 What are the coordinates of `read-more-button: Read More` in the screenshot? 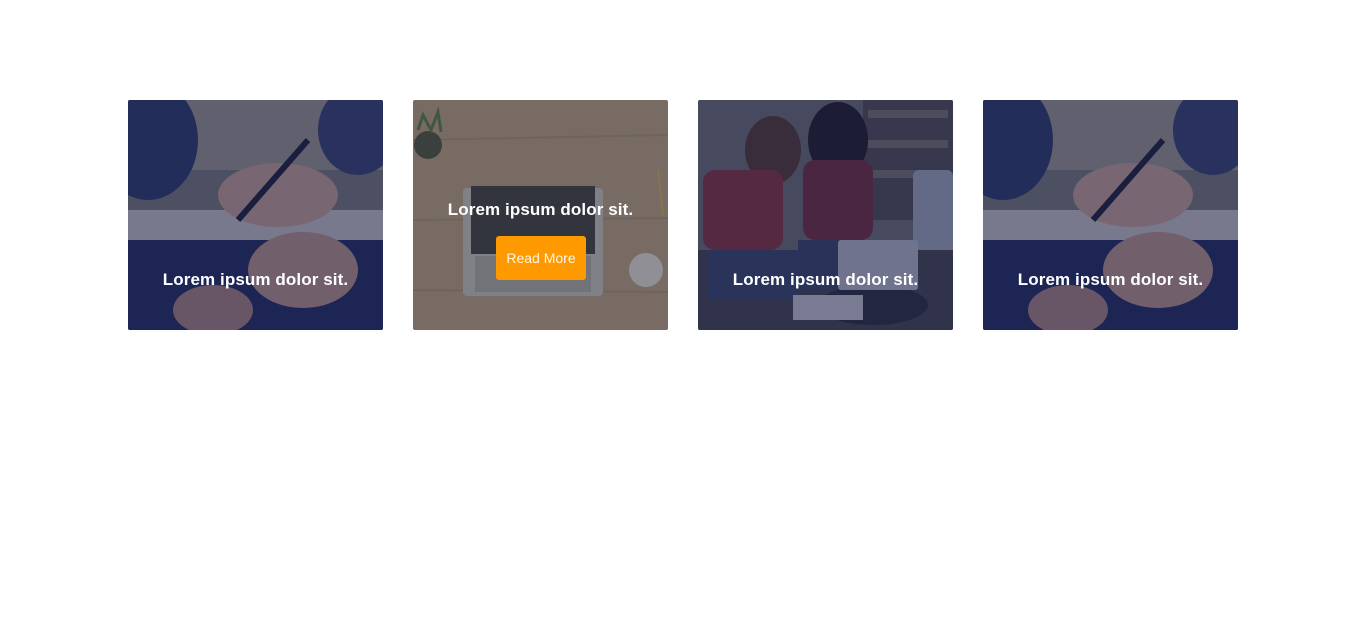 It's located at (541, 258).